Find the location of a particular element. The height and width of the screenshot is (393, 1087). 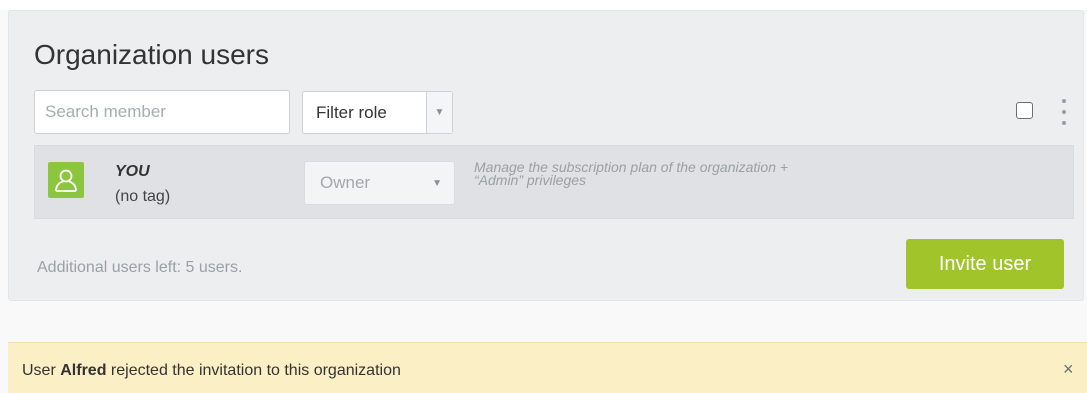

user-icon is located at coordinates (66, 180).